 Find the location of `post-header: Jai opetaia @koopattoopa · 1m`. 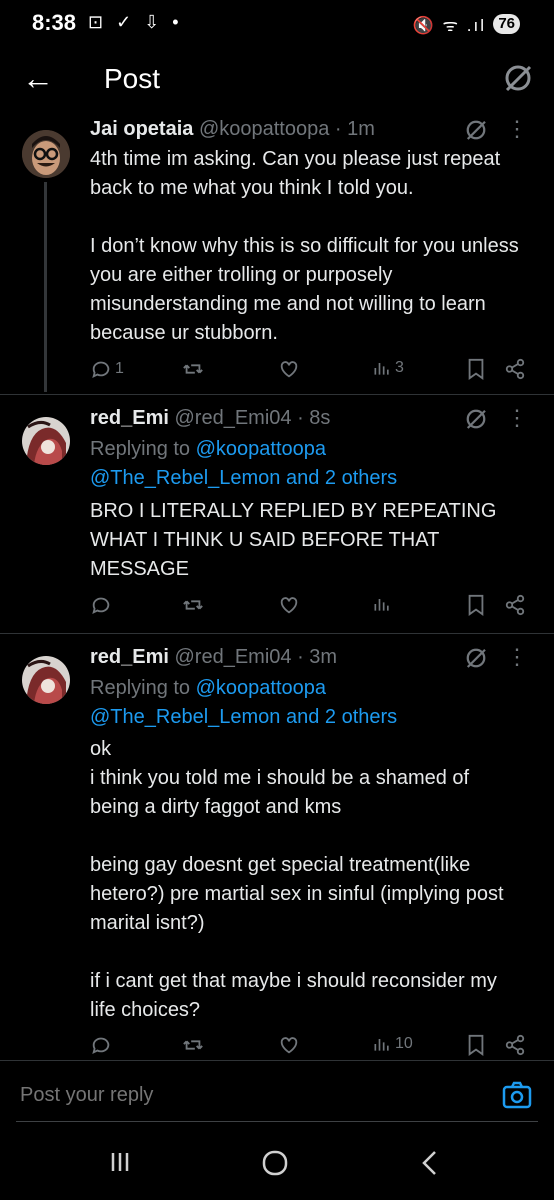

post-header: Jai opetaia @koopattoopa · 1m is located at coordinates (232, 129).